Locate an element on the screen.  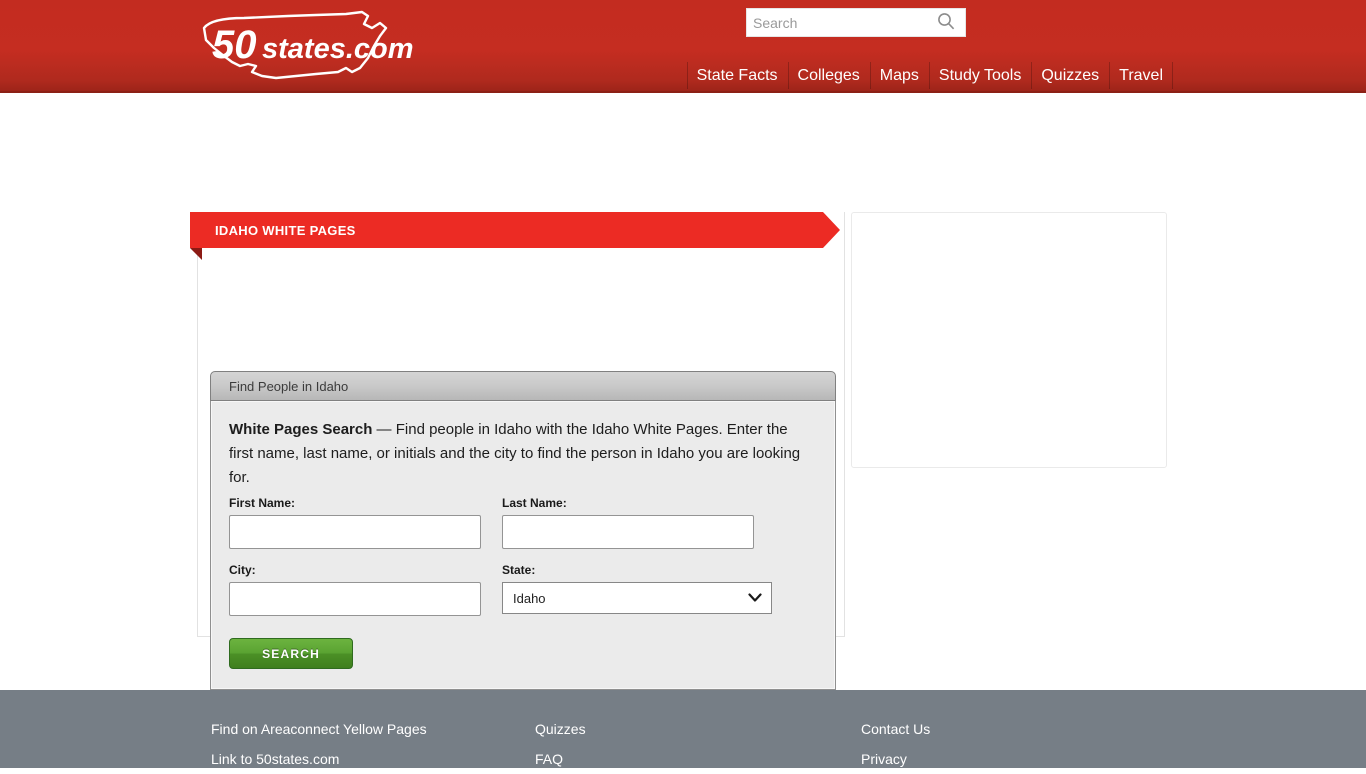
svg-text: 50 is located at coordinates (234, 45).